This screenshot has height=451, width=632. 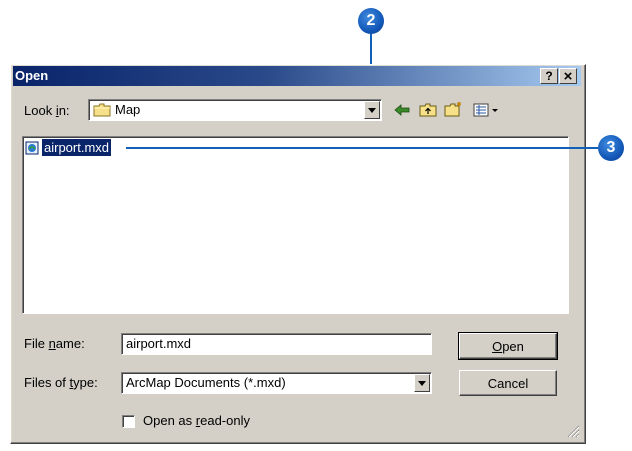 I want to click on files-of-type-label: Files of type:, so click(x=61, y=382).